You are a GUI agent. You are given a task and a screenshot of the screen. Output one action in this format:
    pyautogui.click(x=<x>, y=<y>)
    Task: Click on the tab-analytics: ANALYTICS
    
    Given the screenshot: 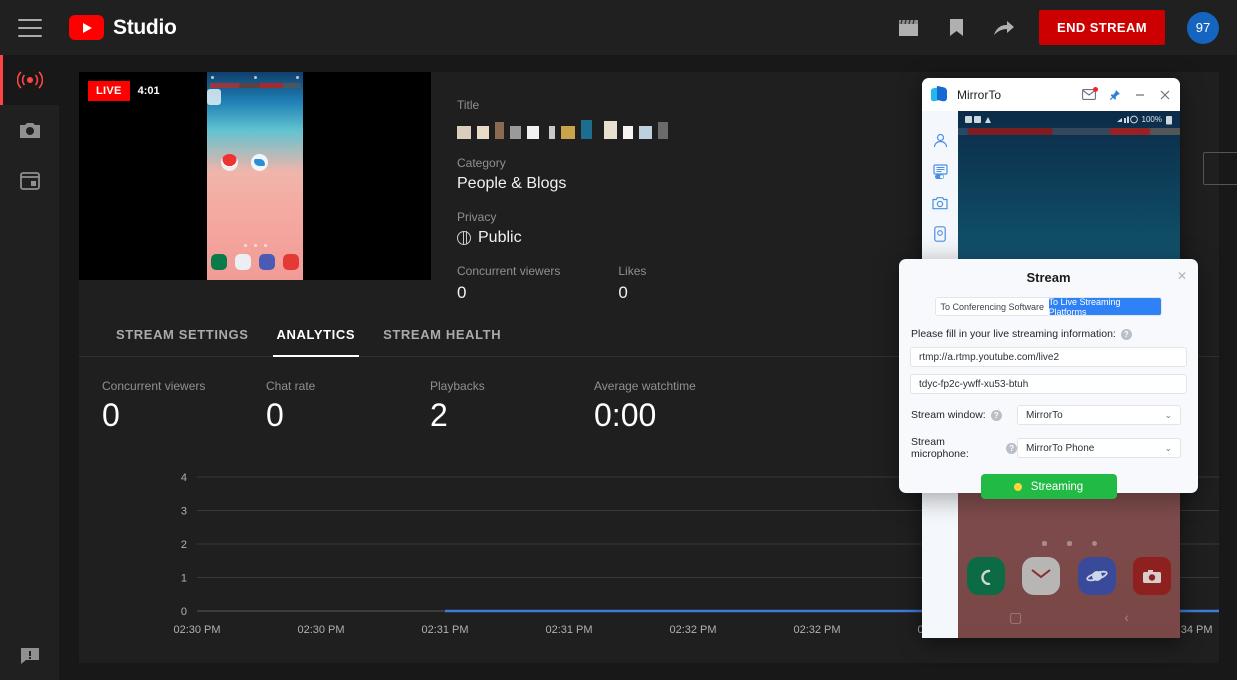 What is the action you would take?
    pyautogui.click(x=316, y=335)
    